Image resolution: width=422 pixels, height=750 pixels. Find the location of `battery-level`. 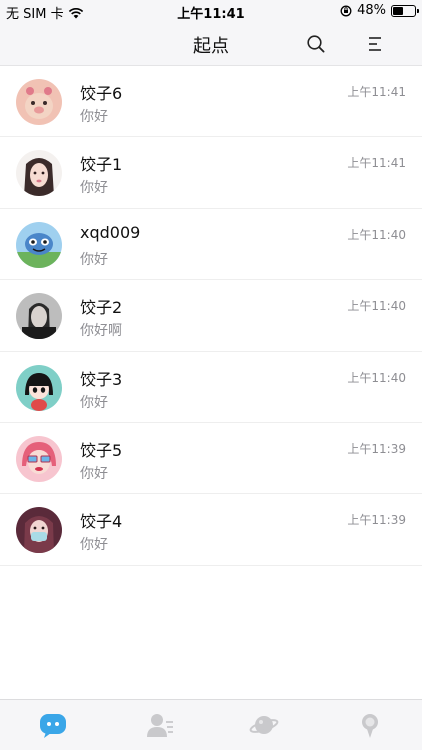

battery-level is located at coordinates (398, 10).